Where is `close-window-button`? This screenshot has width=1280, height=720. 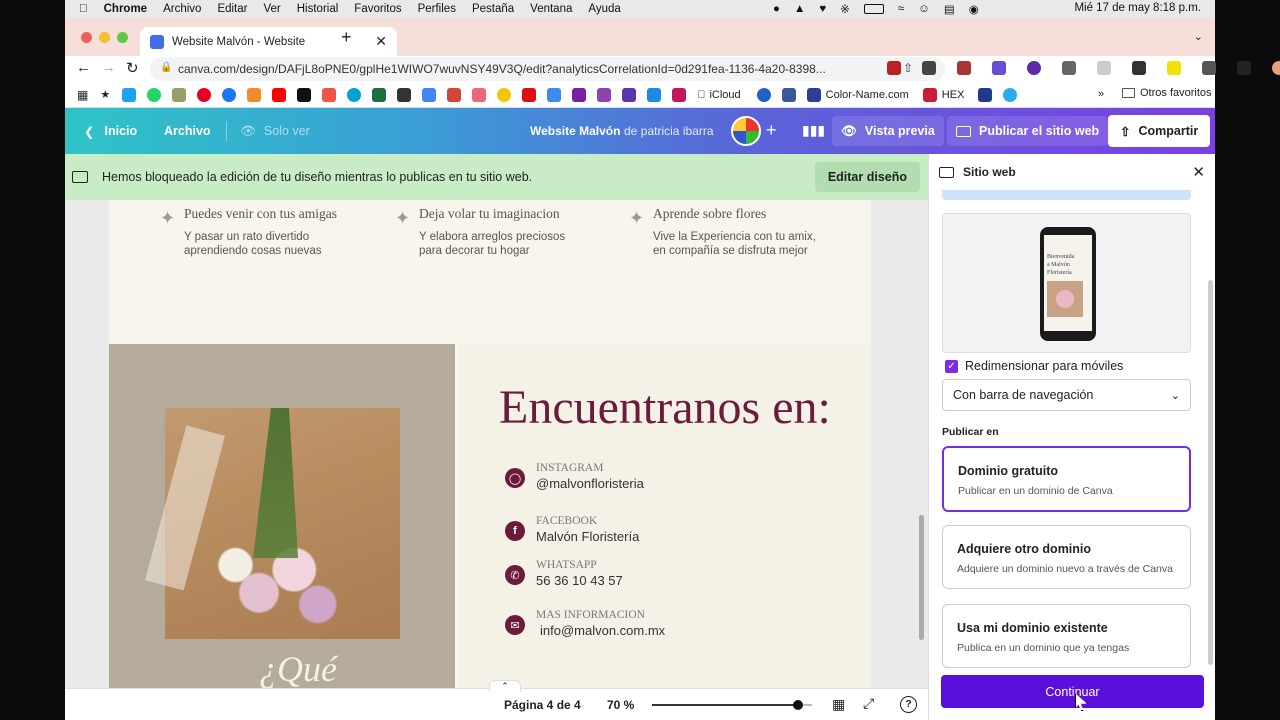
close-window-button is located at coordinates (86, 37).